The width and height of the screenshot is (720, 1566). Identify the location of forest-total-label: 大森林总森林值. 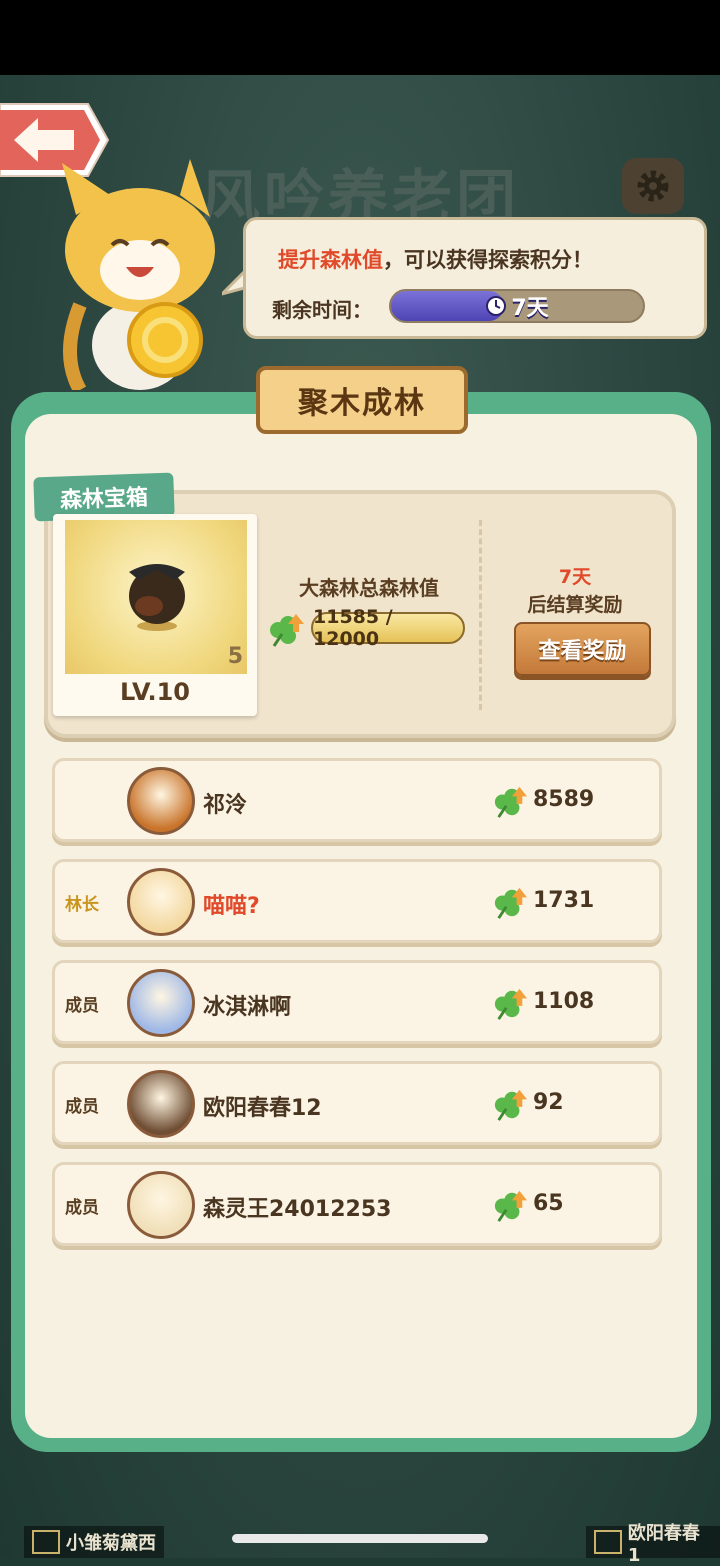
(369, 588).